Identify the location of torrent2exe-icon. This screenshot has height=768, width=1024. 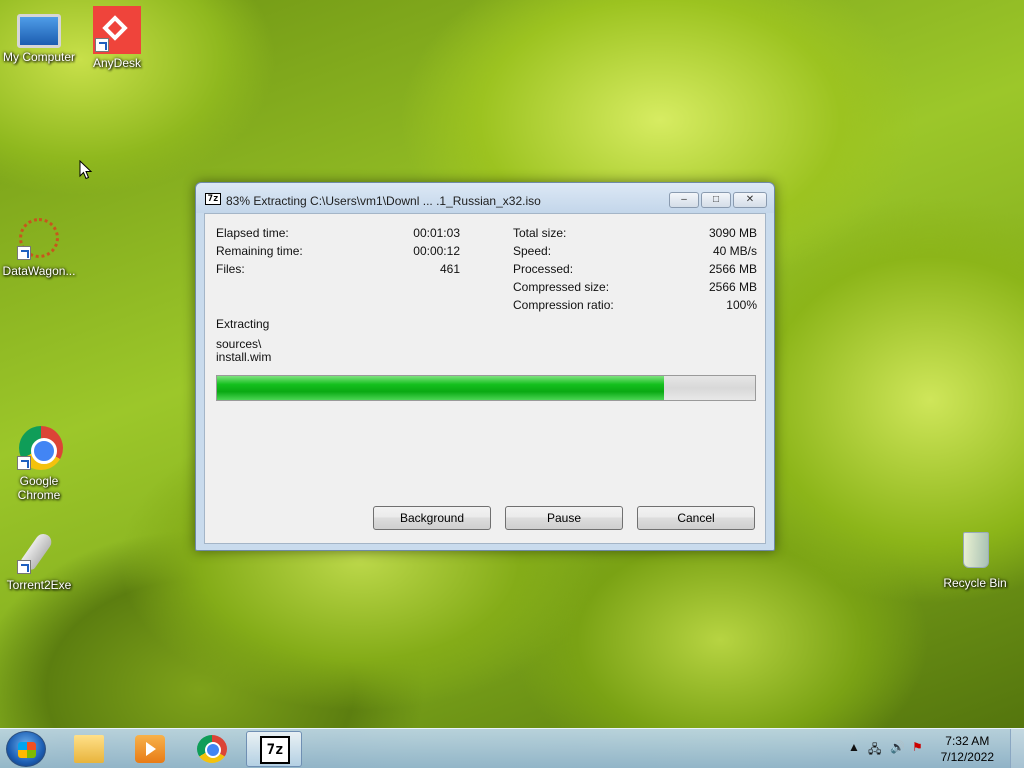
(39, 552).